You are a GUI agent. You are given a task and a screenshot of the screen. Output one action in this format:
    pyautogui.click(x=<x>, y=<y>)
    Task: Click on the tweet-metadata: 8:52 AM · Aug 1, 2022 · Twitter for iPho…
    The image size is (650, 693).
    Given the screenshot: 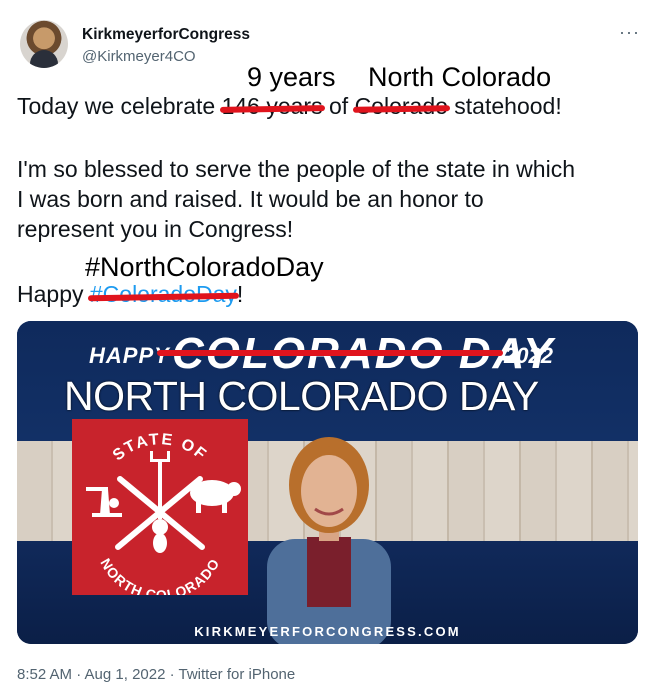 What is the action you would take?
    pyautogui.click(x=156, y=674)
    